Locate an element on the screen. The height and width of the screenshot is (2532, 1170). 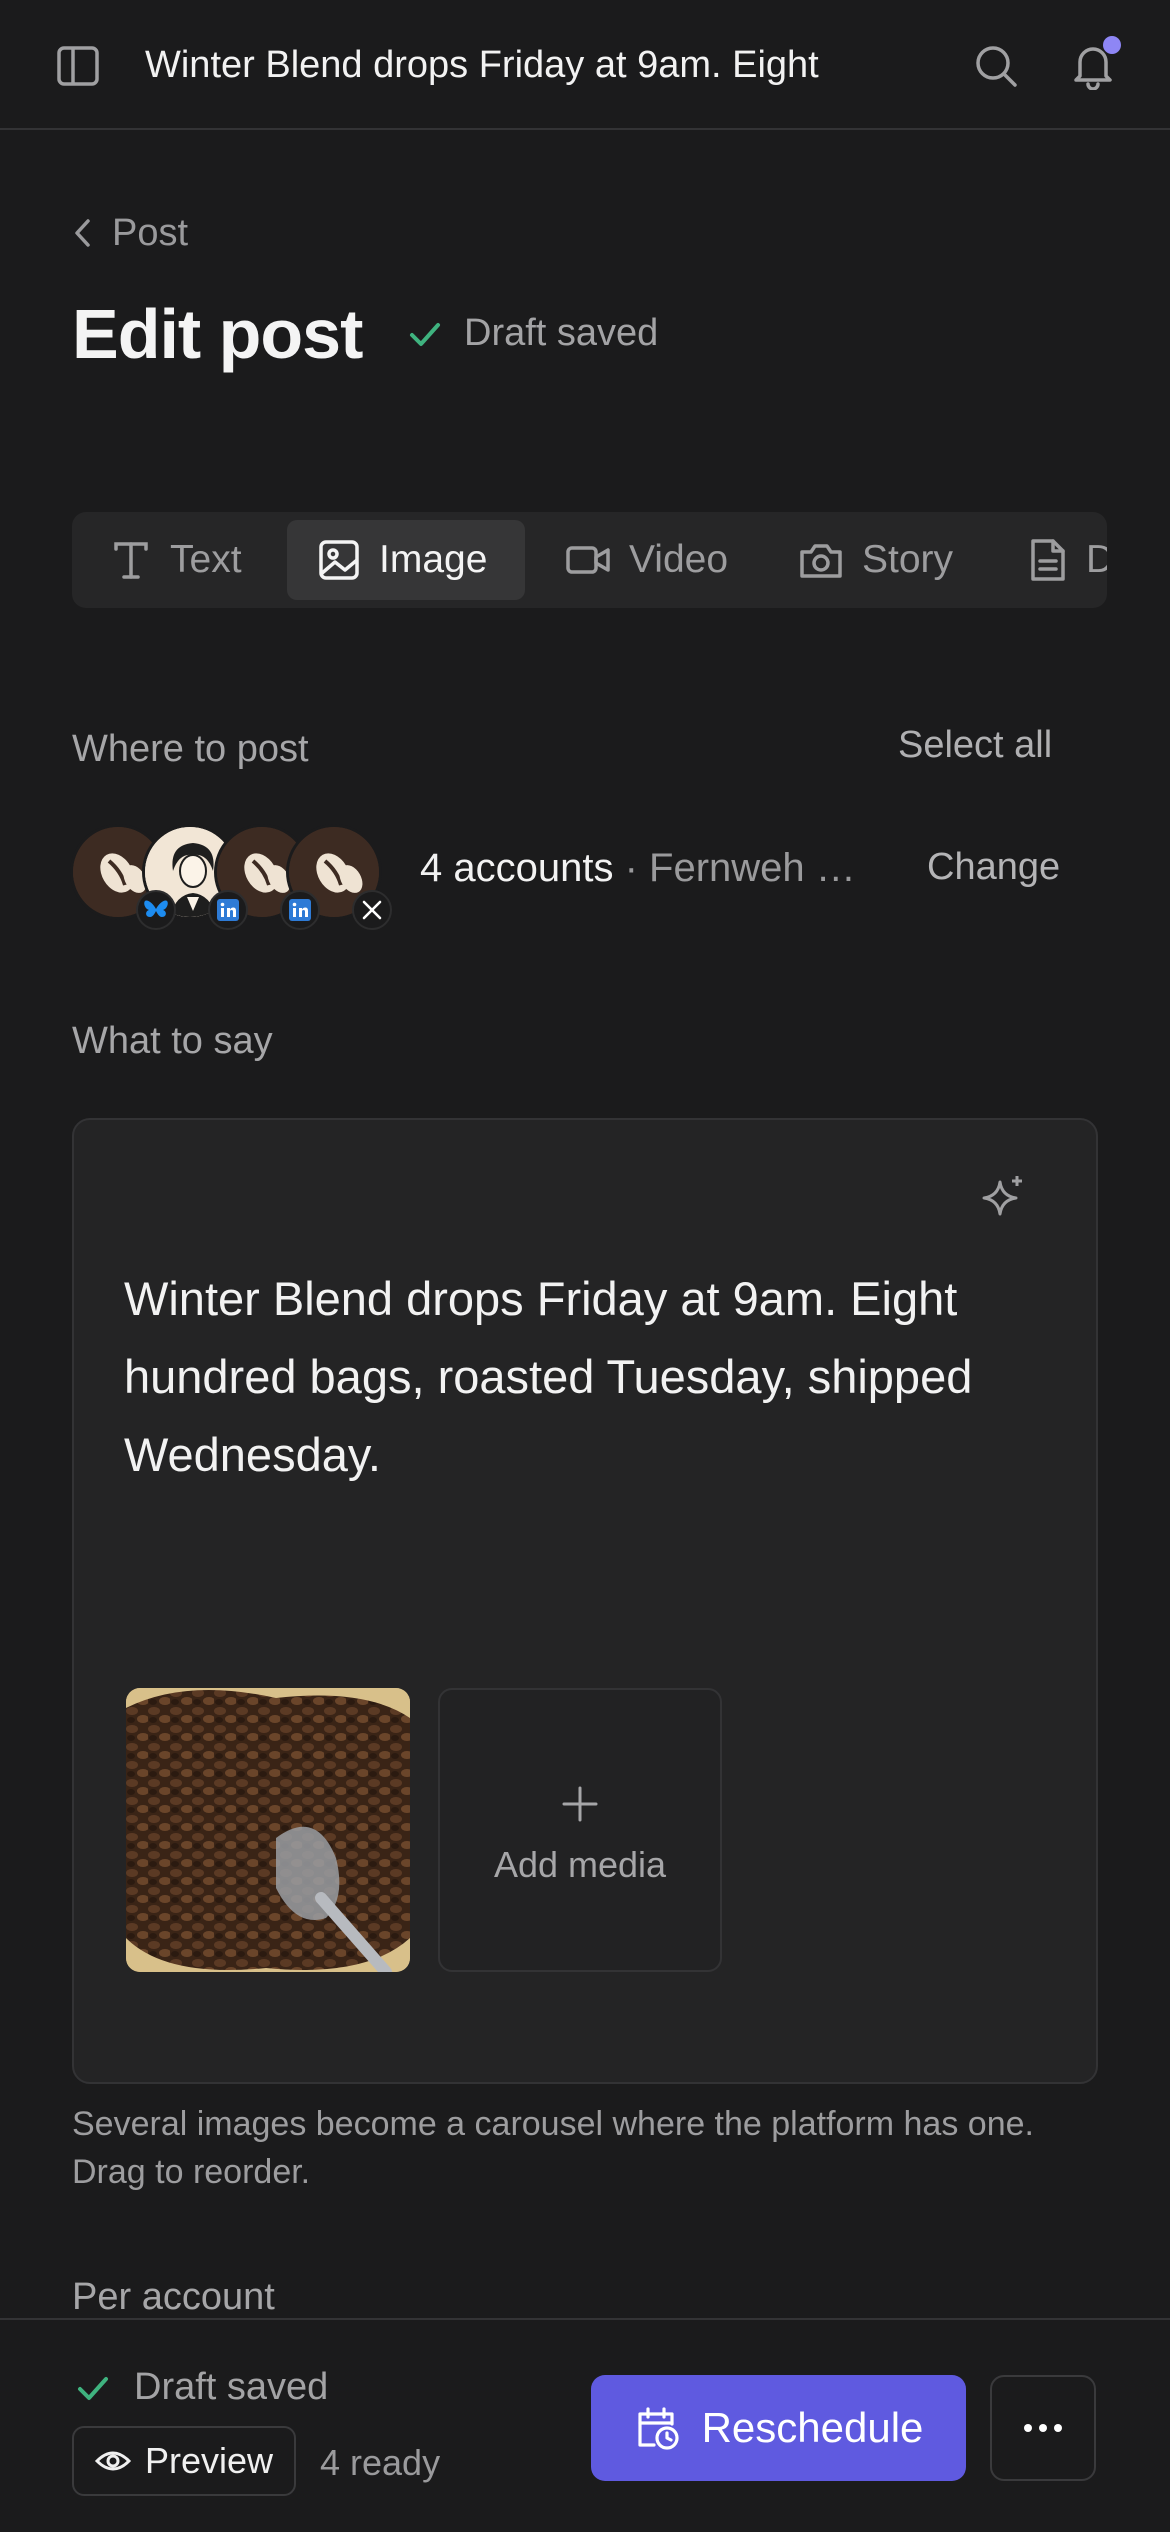
add-media-label: Add media is located at coordinates (580, 1864).